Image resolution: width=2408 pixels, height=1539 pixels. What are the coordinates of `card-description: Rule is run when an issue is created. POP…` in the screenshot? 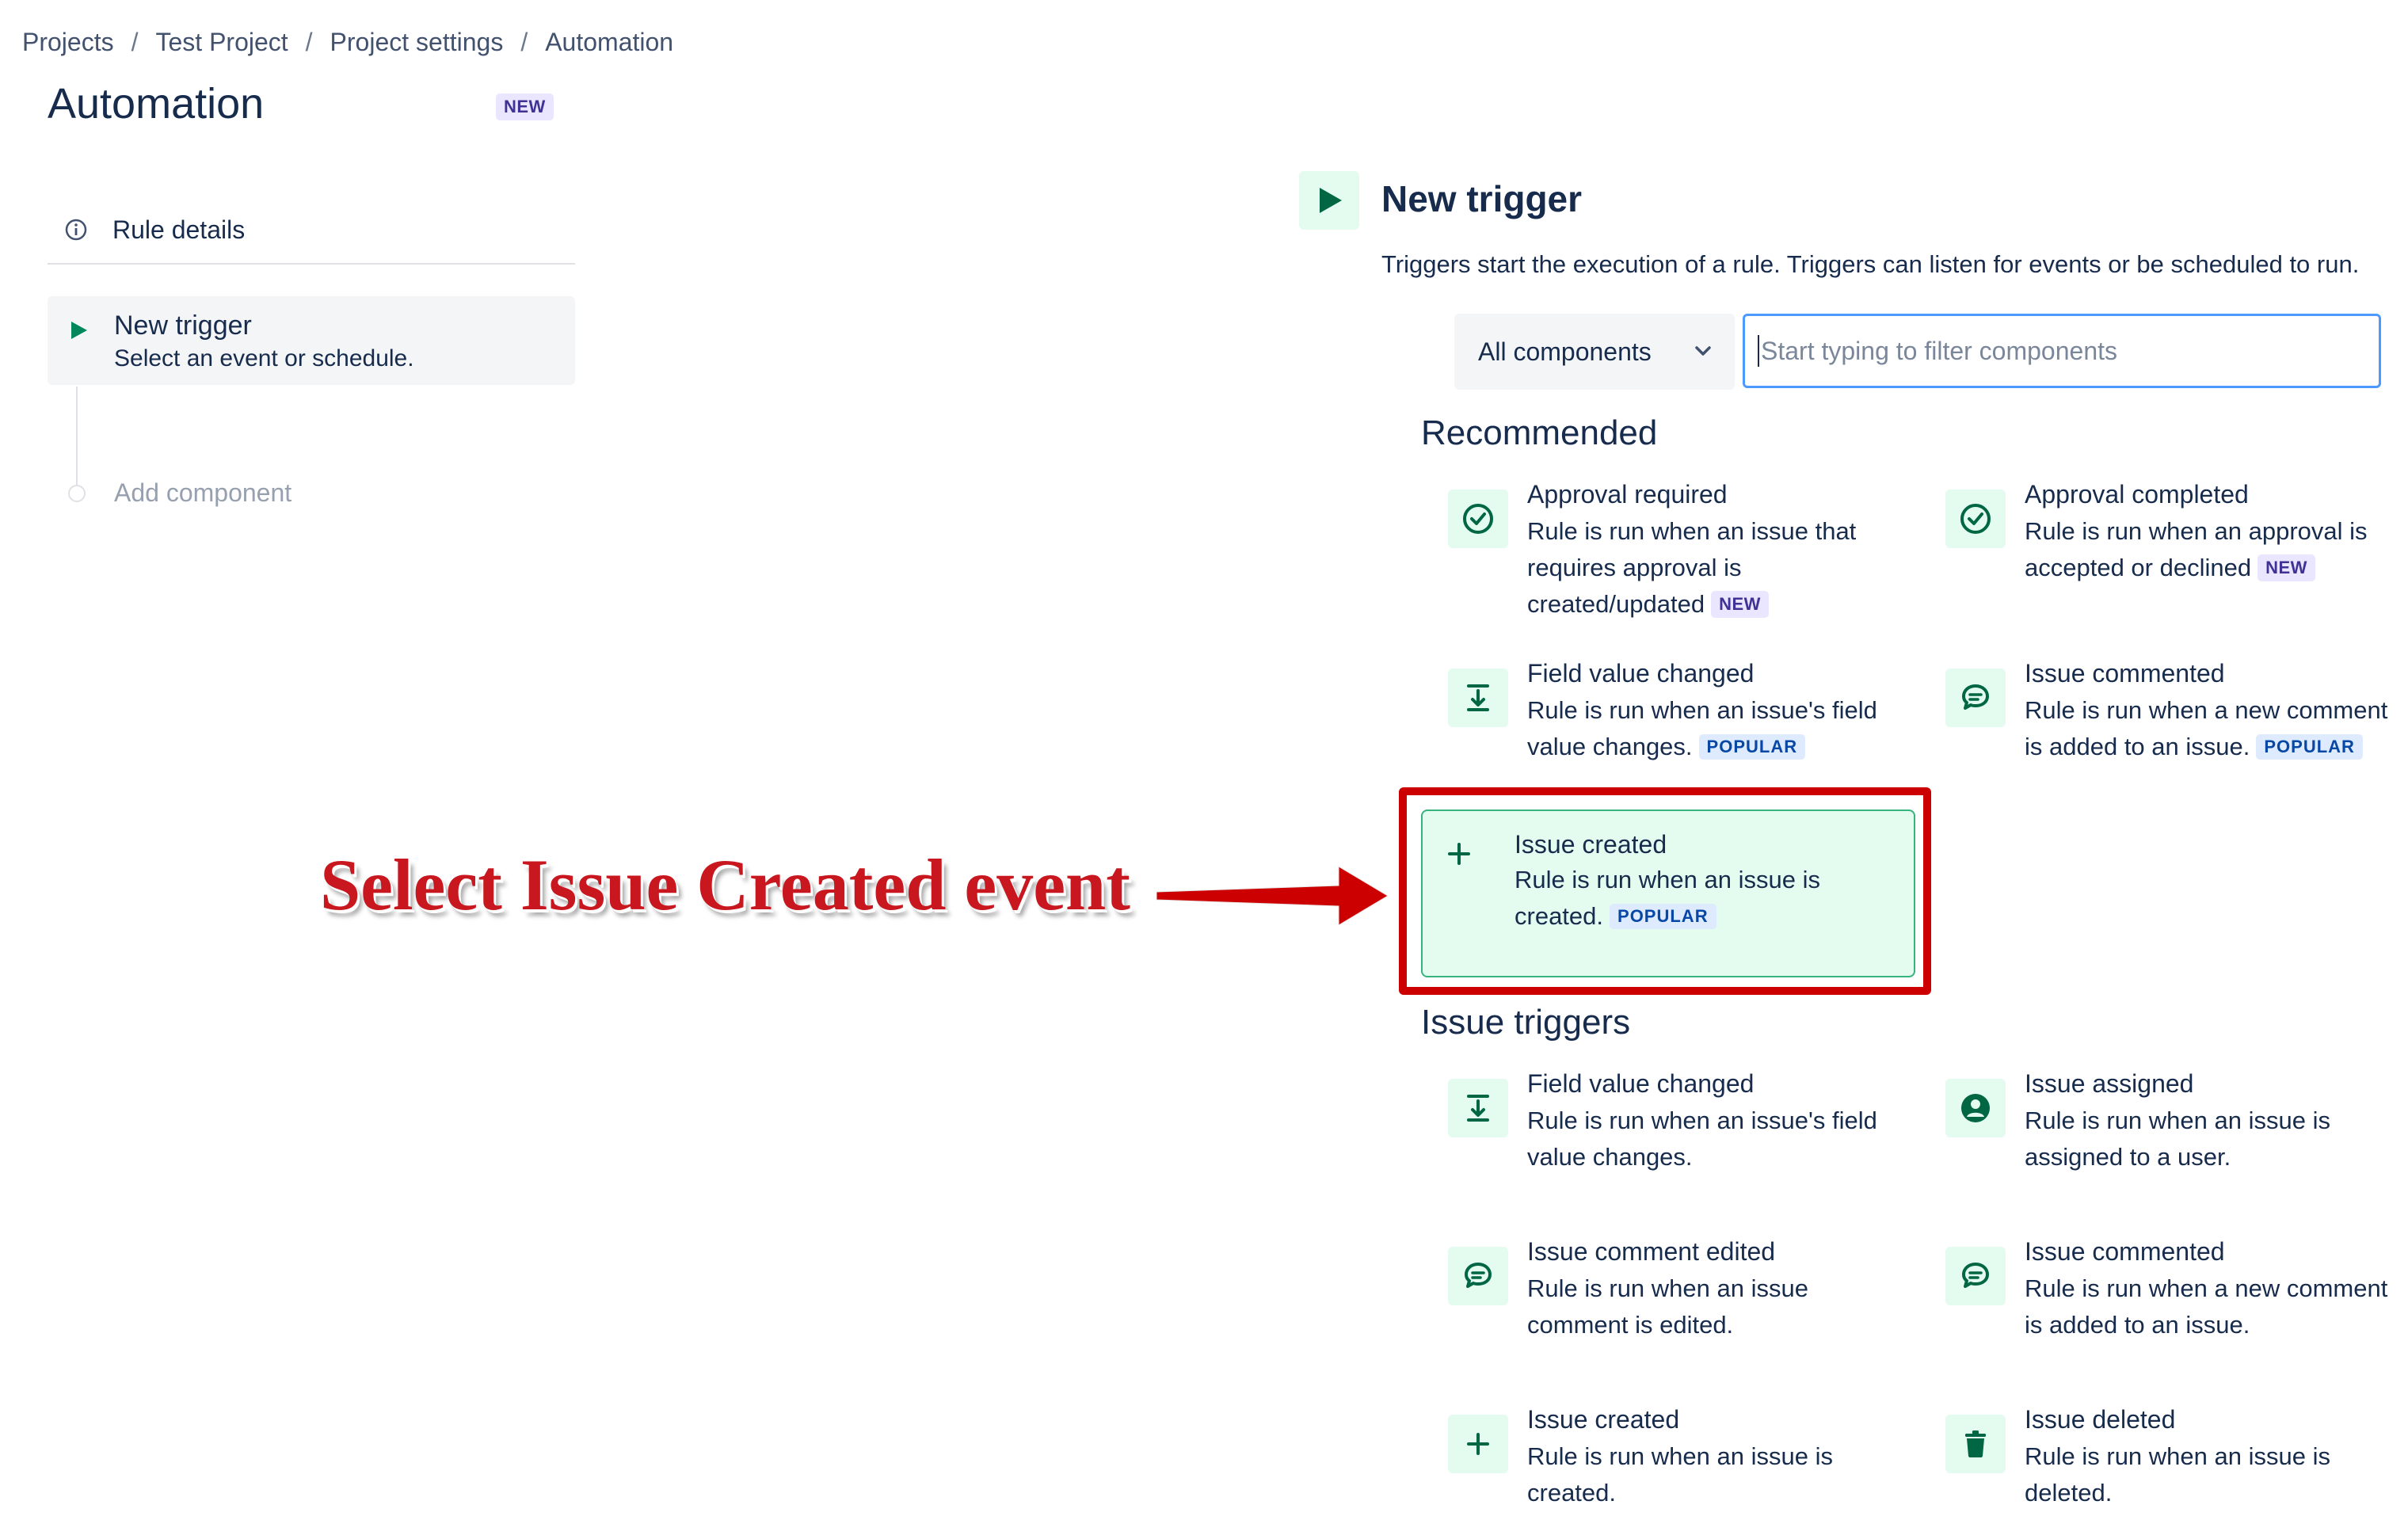 It's located at (1705, 898).